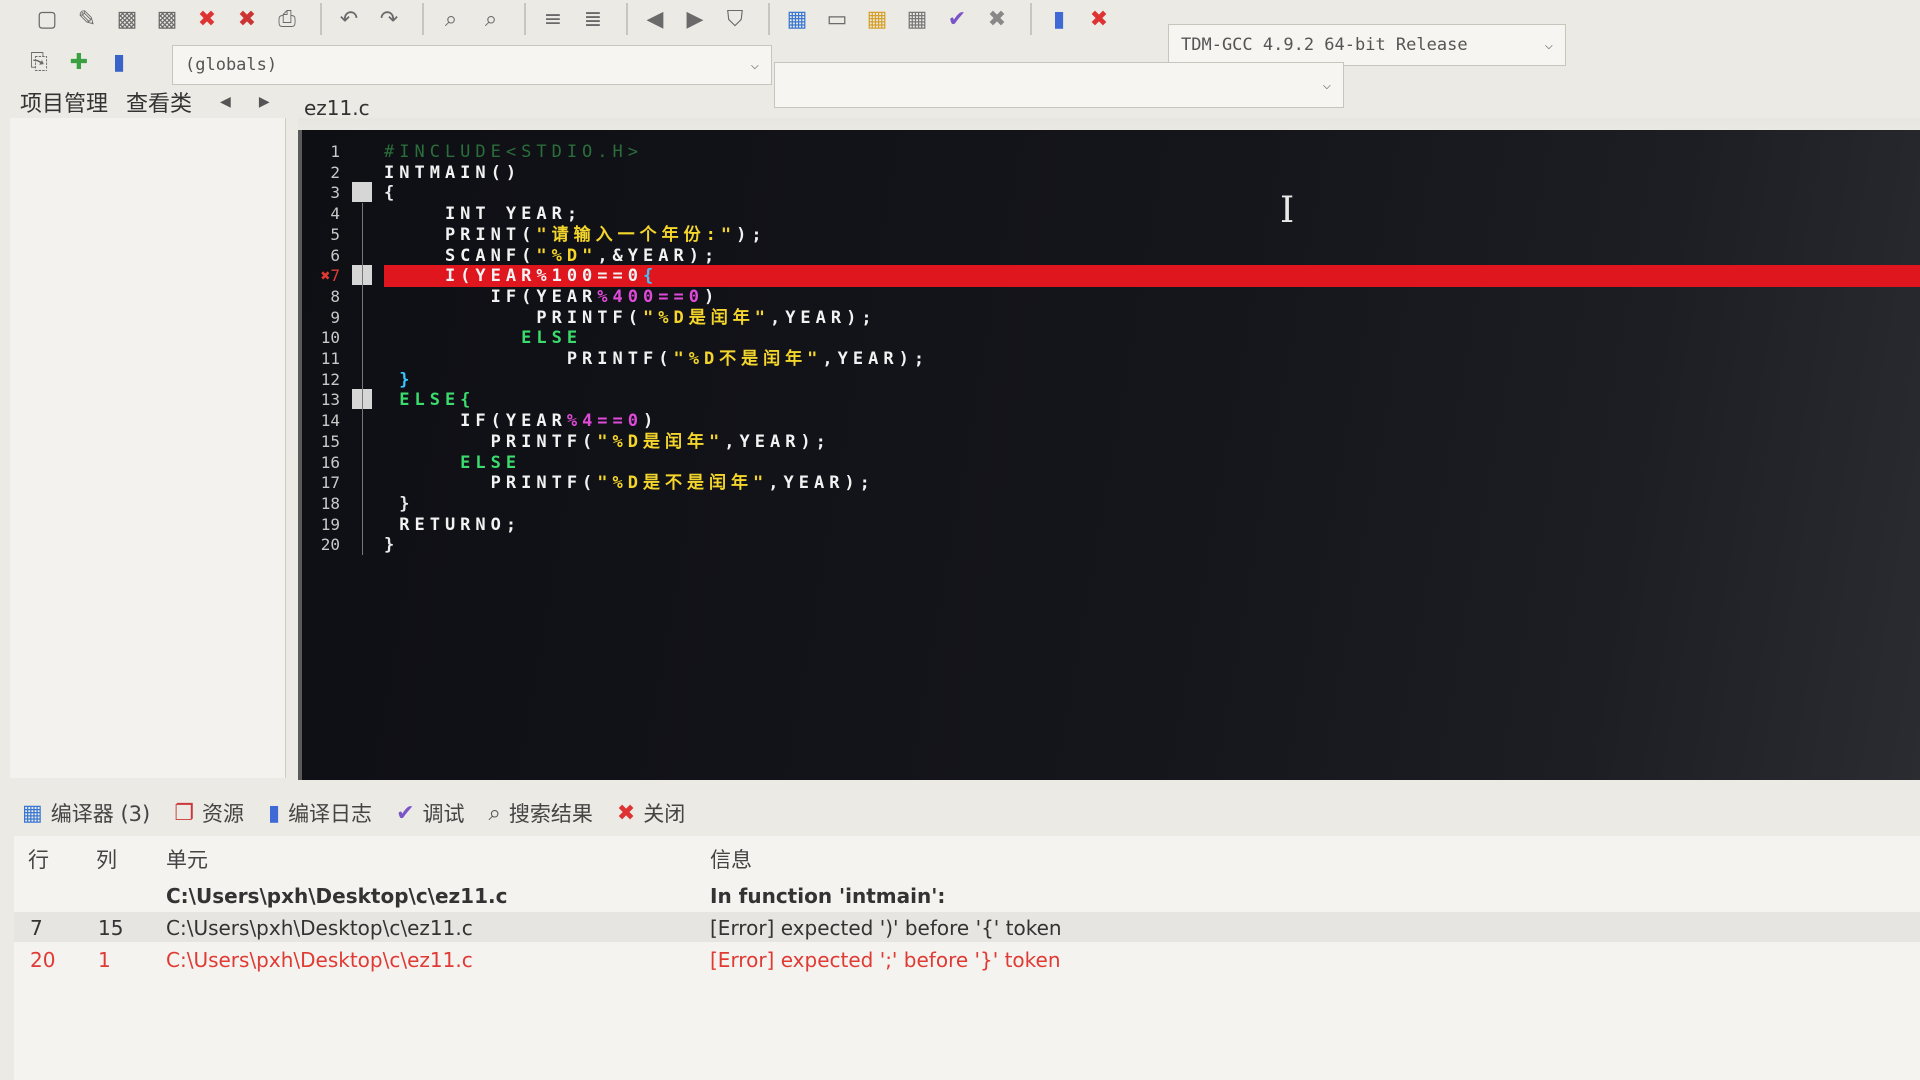  I want to click on profile-icon: ✖, so click(1099, 19).